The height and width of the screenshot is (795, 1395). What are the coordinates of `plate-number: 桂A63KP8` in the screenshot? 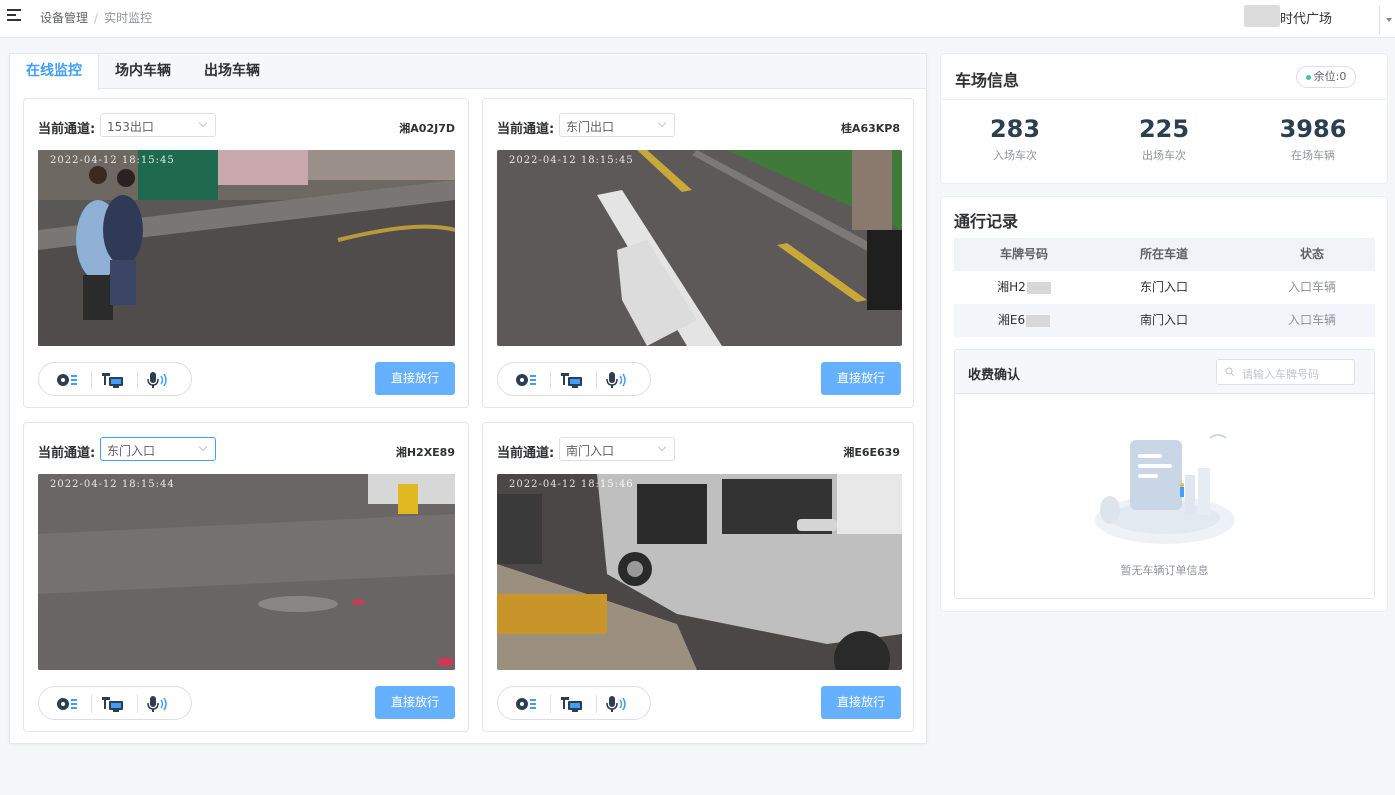 It's located at (870, 128).